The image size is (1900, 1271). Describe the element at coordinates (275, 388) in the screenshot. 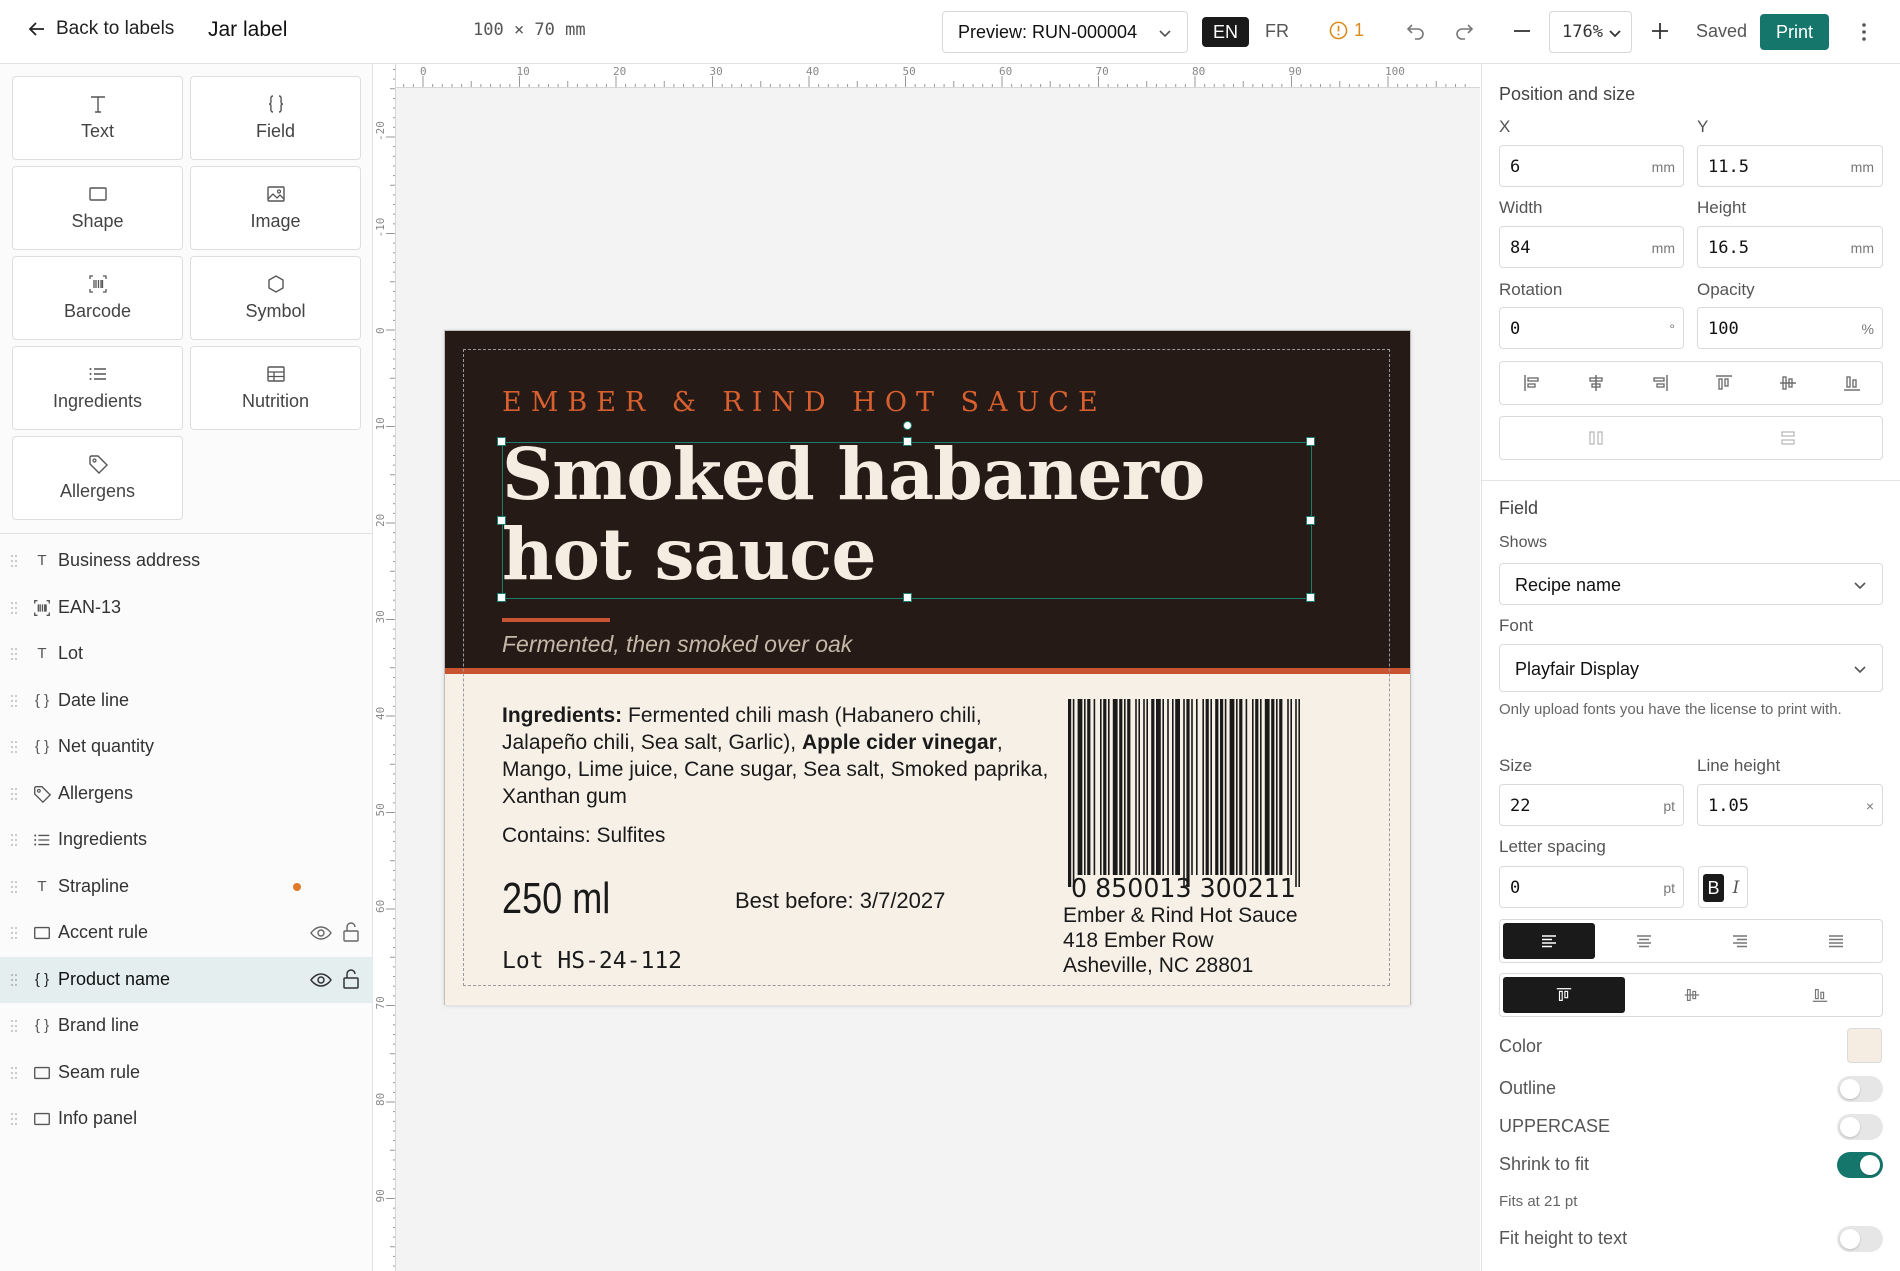

I see `tool-nutrition-button: Nutrition` at that location.